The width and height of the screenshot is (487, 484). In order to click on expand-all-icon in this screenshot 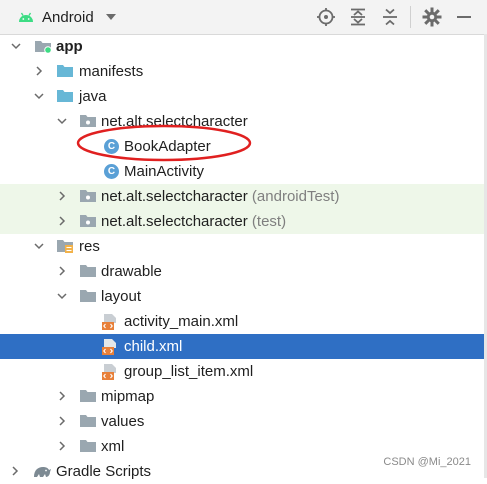, I will do `click(358, 17)`.